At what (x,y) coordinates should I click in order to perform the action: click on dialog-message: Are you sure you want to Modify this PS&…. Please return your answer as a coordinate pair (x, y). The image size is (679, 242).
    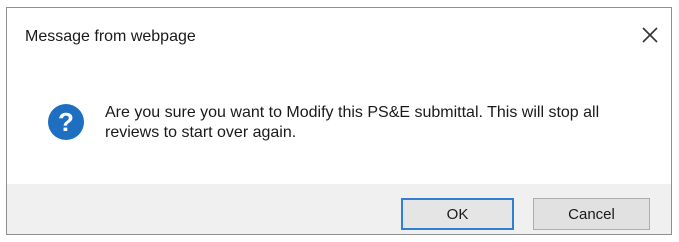
    Looking at the image, I should click on (352, 122).